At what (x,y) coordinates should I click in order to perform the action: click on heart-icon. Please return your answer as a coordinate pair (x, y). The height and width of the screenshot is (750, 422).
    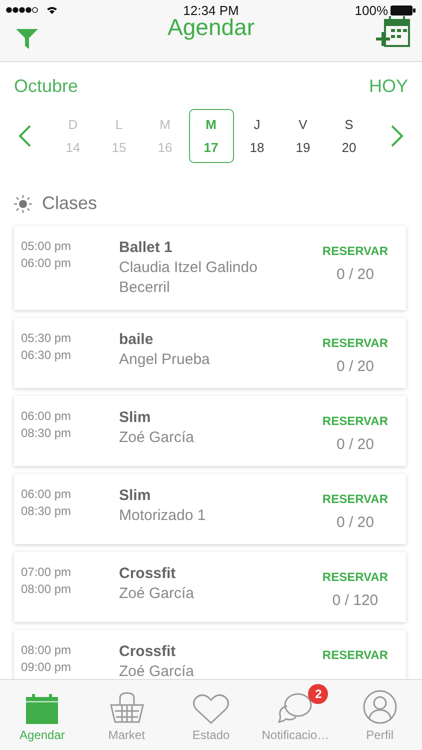
    Looking at the image, I should click on (211, 709).